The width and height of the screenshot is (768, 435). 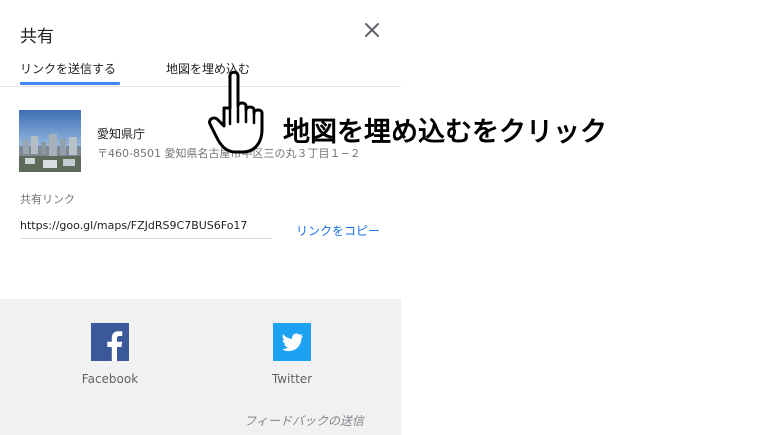 What do you see at coordinates (304, 420) in the screenshot?
I see `send-feedback-link: フィードバックの送信` at bounding box center [304, 420].